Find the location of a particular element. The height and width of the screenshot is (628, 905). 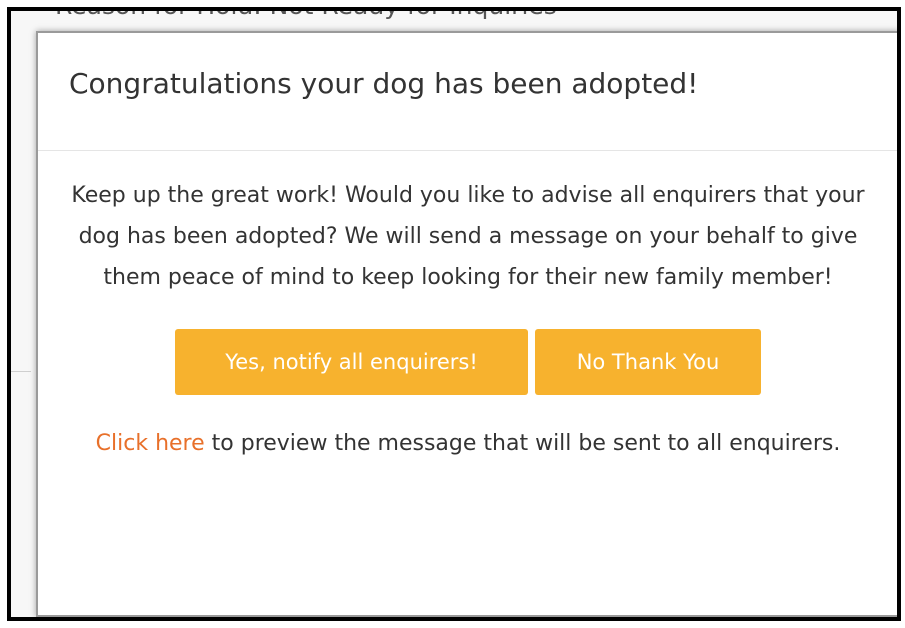

preview-message-link: Click here is located at coordinates (150, 443).